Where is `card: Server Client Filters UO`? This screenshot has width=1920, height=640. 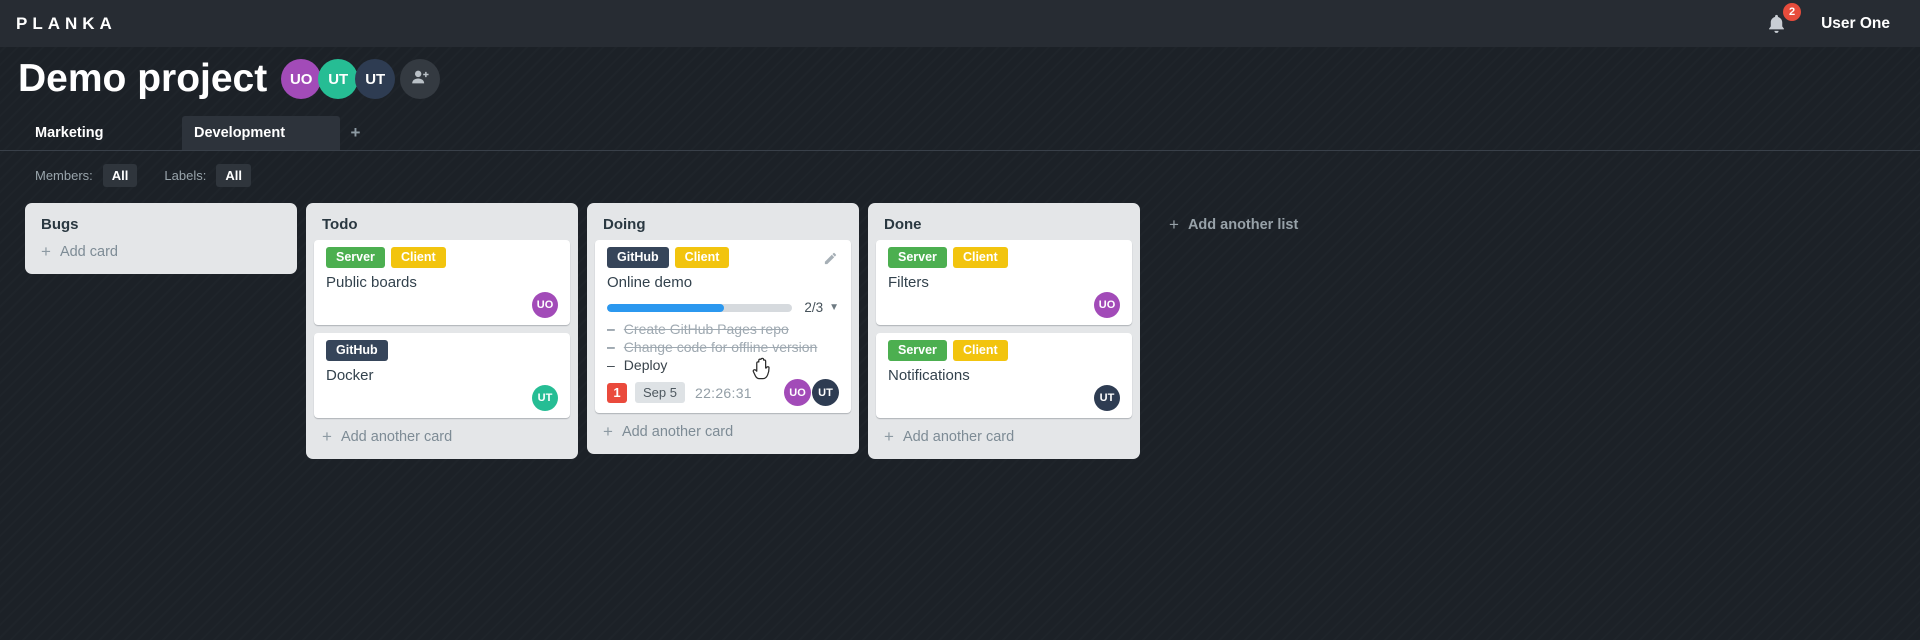
card: Server Client Filters UO is located at coordinates (1004, 282).